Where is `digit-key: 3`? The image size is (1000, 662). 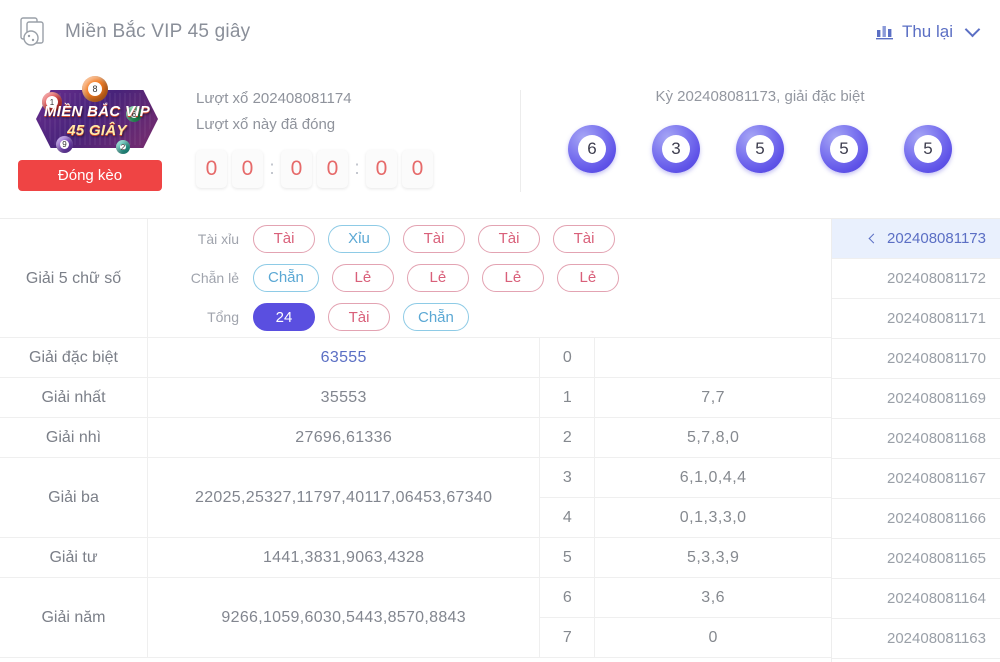 digit-key: 3 is located at coordinates (568, 477).